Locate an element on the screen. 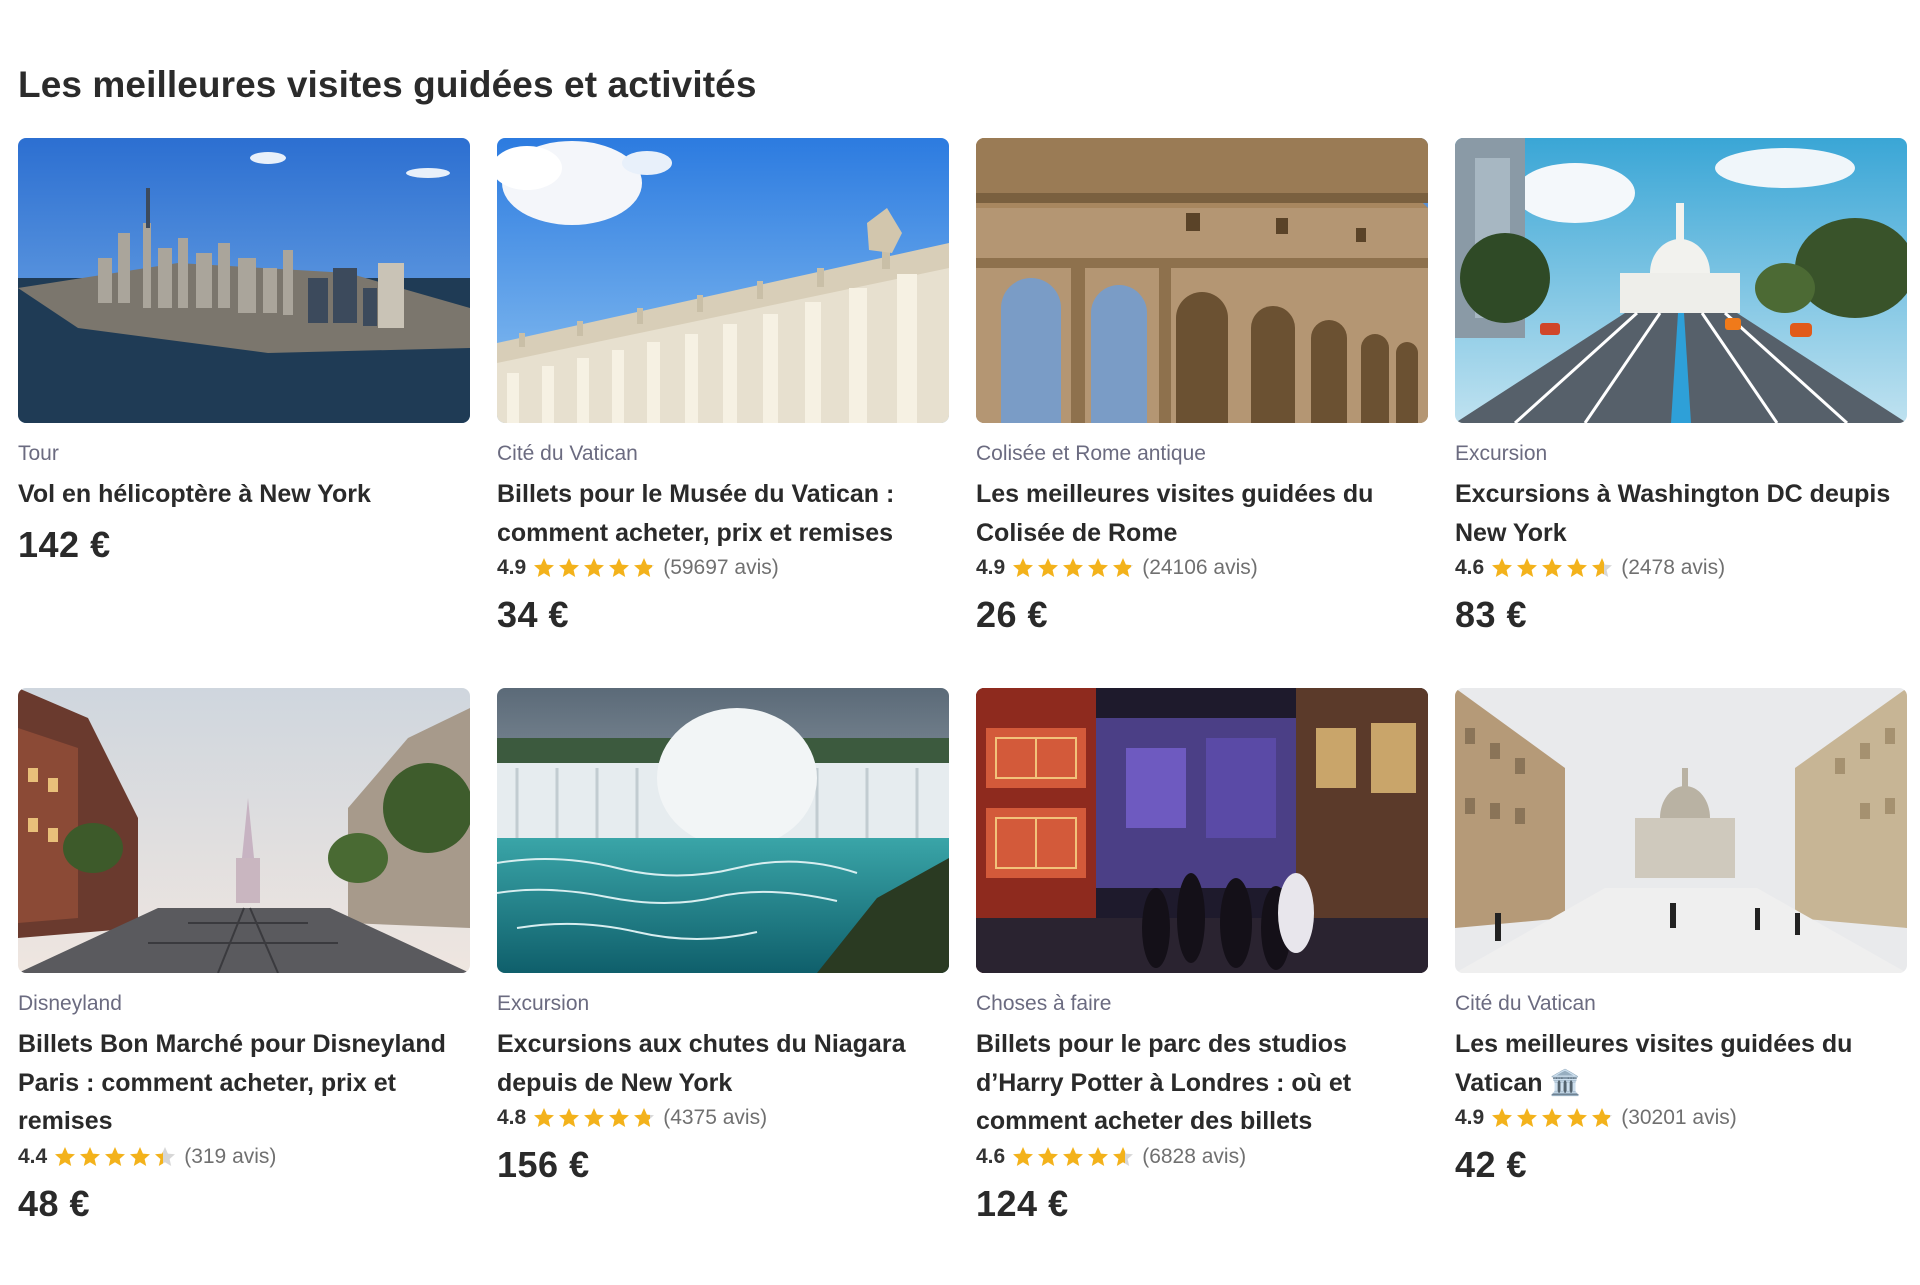 The height and width of the screenshot is (1285, 1920). card-rating: 4.8 (4375 avis) is located at coordinates (723, 1118).